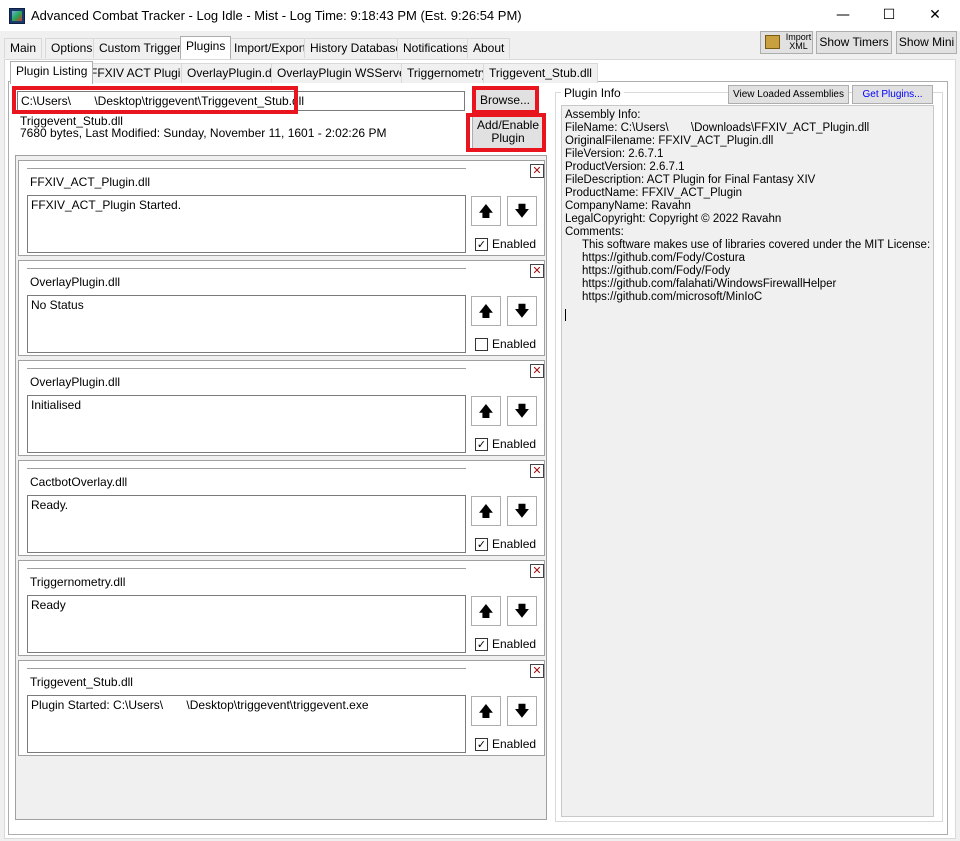 The height and width of the screenshot is (841, 960). What do you see at coordinates (926, 42) in the screenshot?
I see `show-mini-button: Show Mini` at bounding box center [926, 42].